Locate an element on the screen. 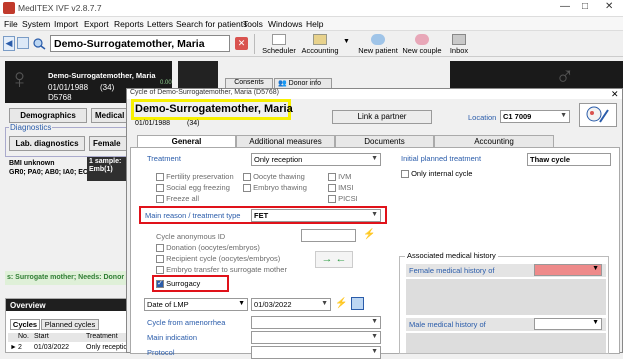  patient-name-field: Demo-Surrogatemother, Maria is located at coordinates (140, 43).